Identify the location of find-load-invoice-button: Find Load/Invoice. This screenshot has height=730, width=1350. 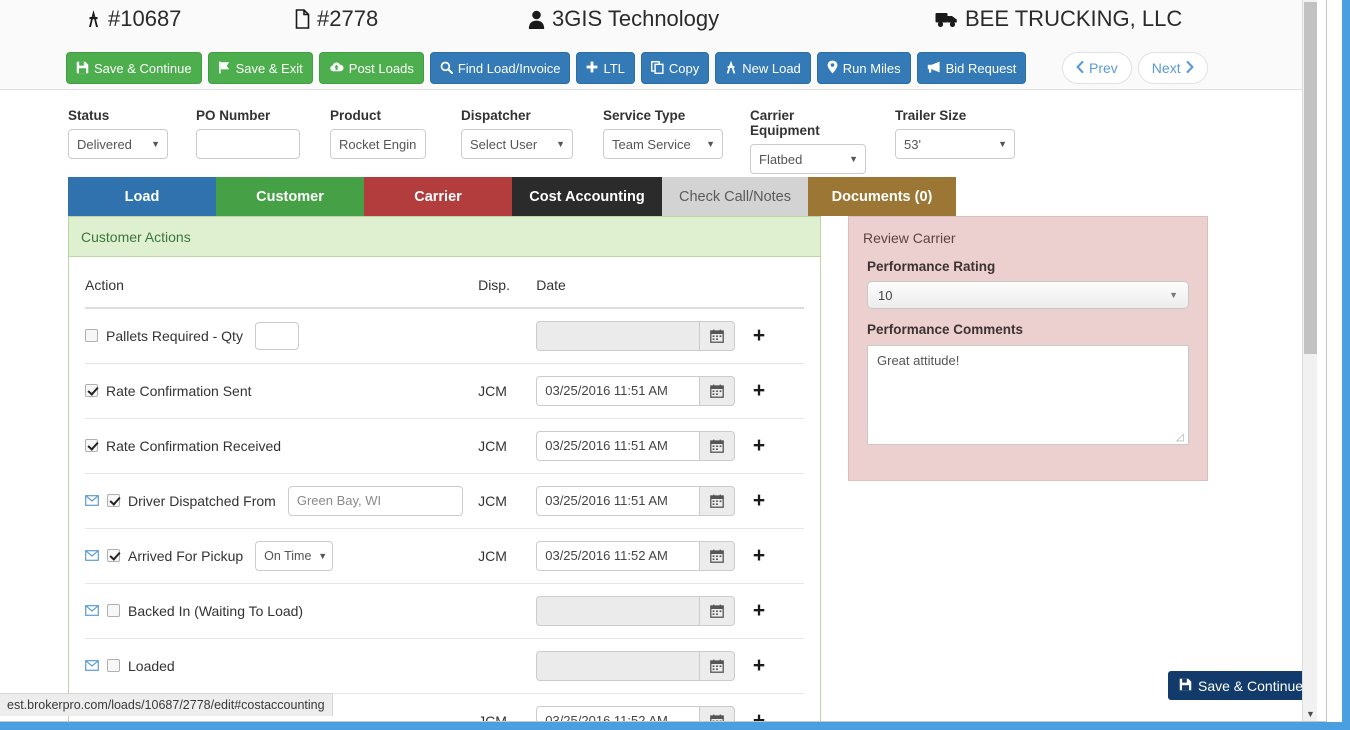
(500, 68).